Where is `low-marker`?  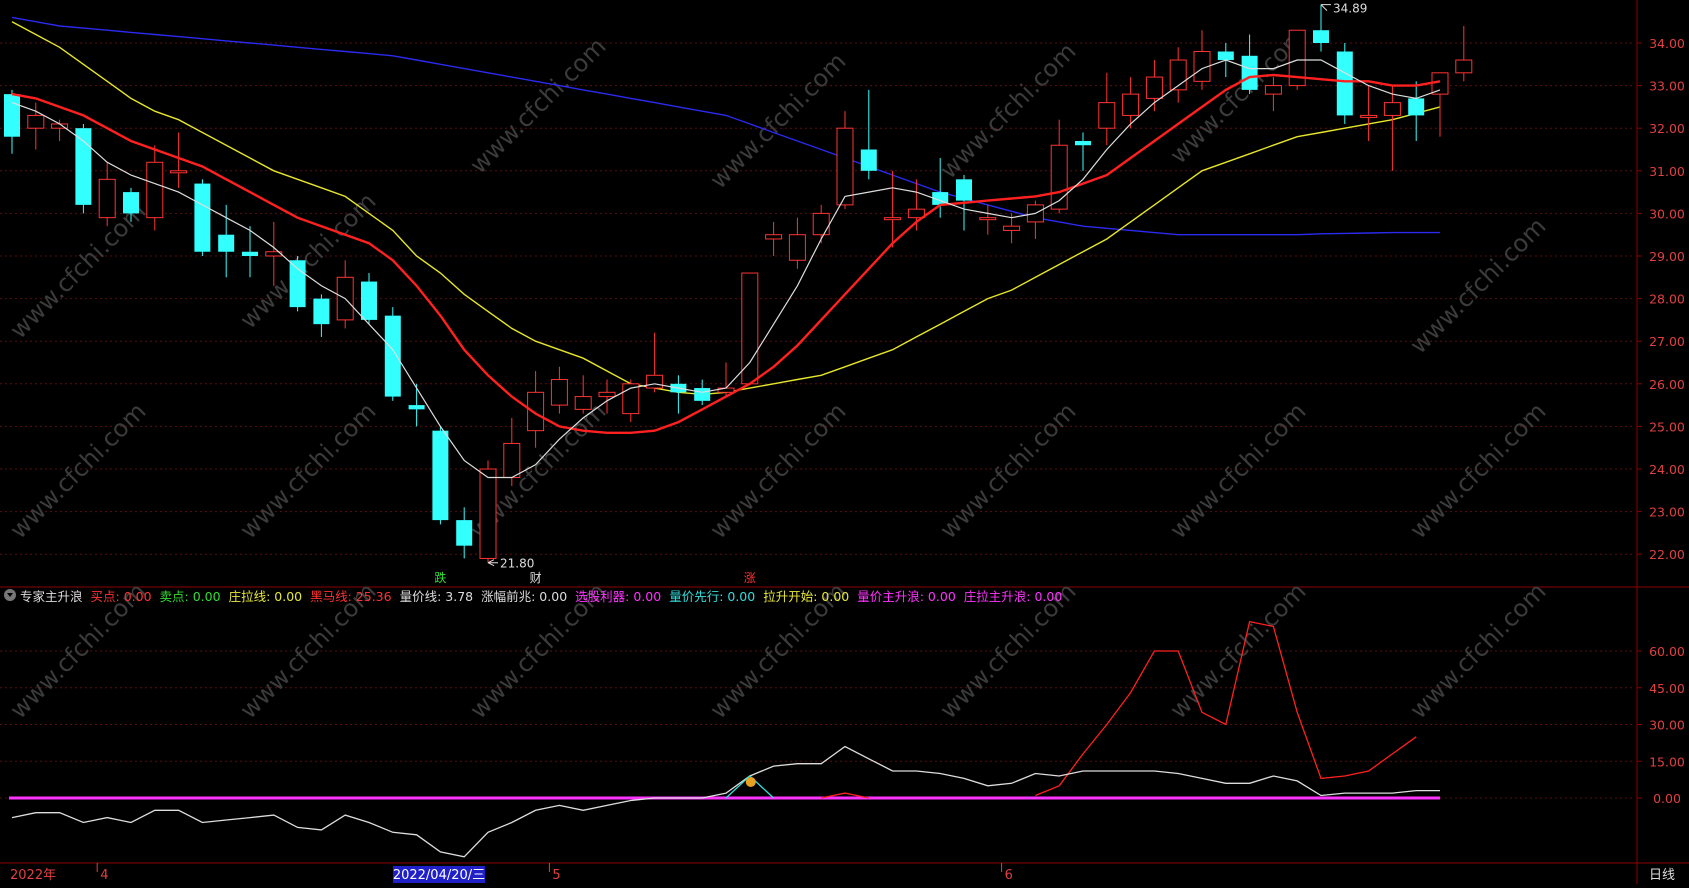
low-marker is located at coordinates (492, 563).